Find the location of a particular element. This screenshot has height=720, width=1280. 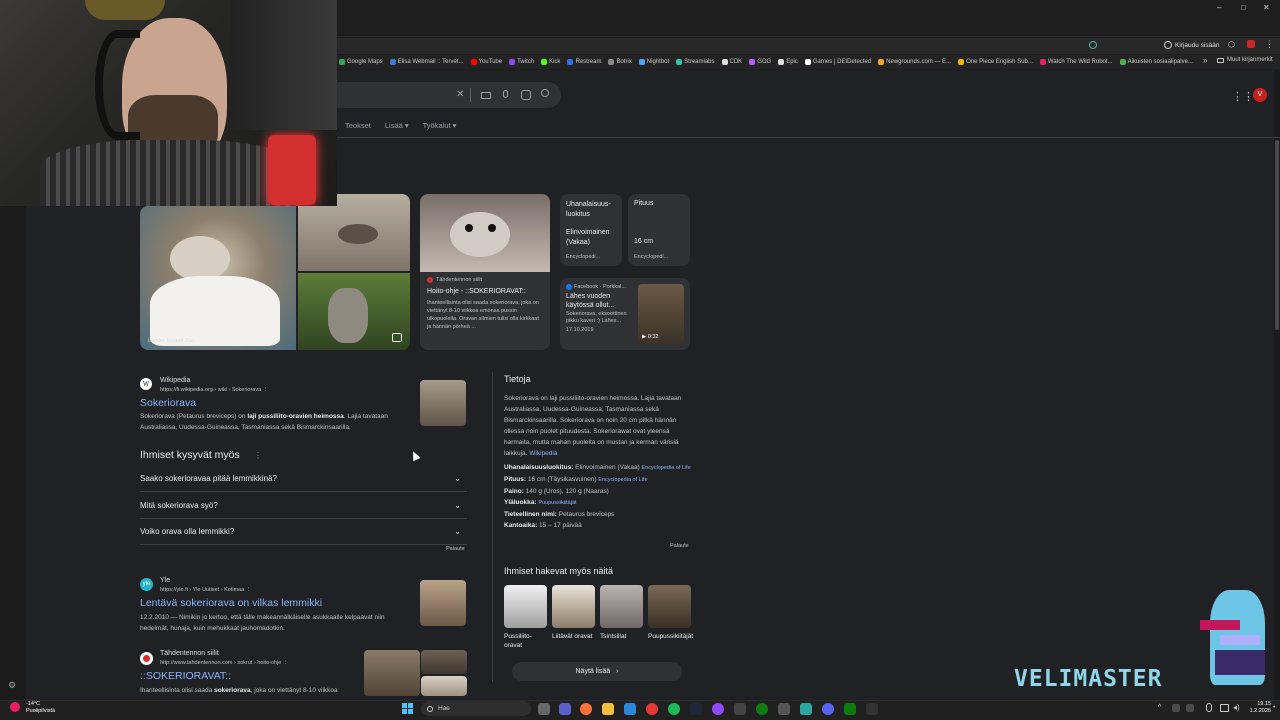

lens-camera-icon is located at coordinates (526, 95).